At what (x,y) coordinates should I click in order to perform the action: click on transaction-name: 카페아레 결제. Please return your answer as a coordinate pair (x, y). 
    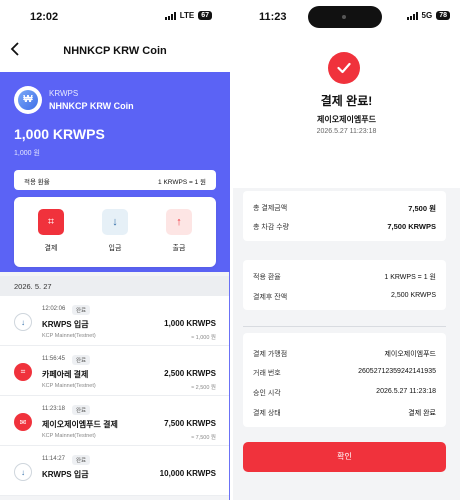
    Looking at the image, I should click on (65, 374).